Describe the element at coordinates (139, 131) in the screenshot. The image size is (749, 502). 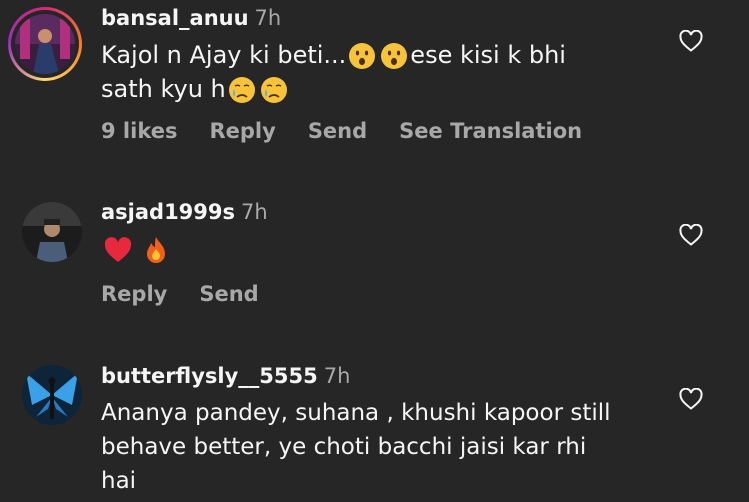
I see `likes-count: 9 likes` at that location.